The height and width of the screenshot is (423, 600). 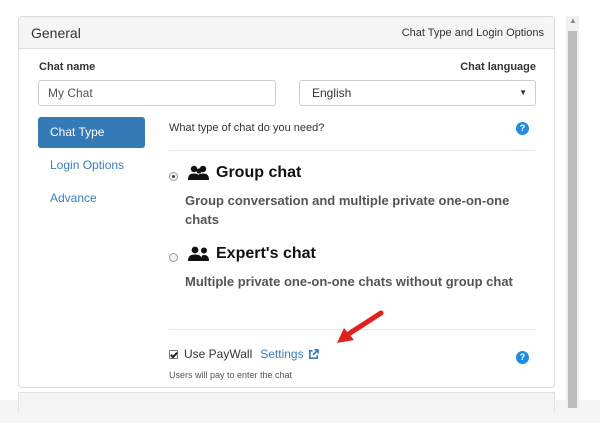 I want to click on paywall-help-icon: ?, so click(x=522, y=357).